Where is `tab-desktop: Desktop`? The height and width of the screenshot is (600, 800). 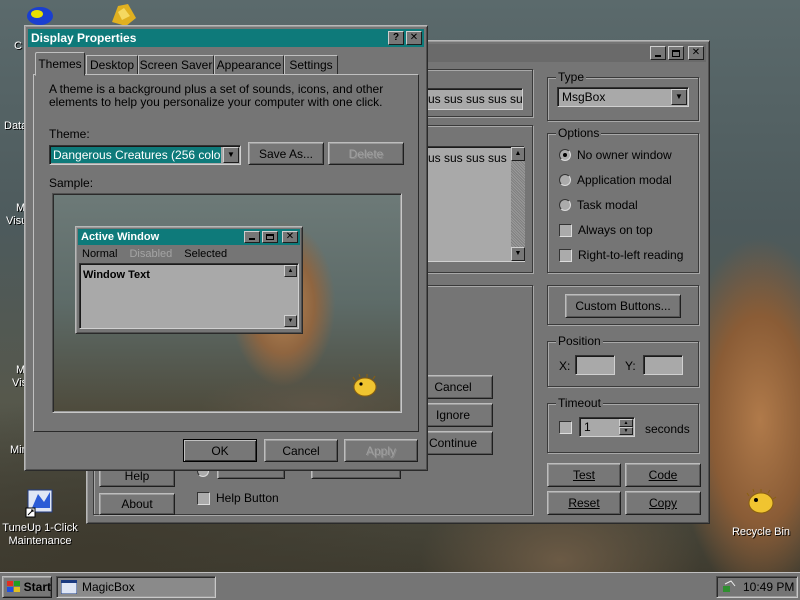 tab-desktop: Desktop is located at coordinates (112, 65).